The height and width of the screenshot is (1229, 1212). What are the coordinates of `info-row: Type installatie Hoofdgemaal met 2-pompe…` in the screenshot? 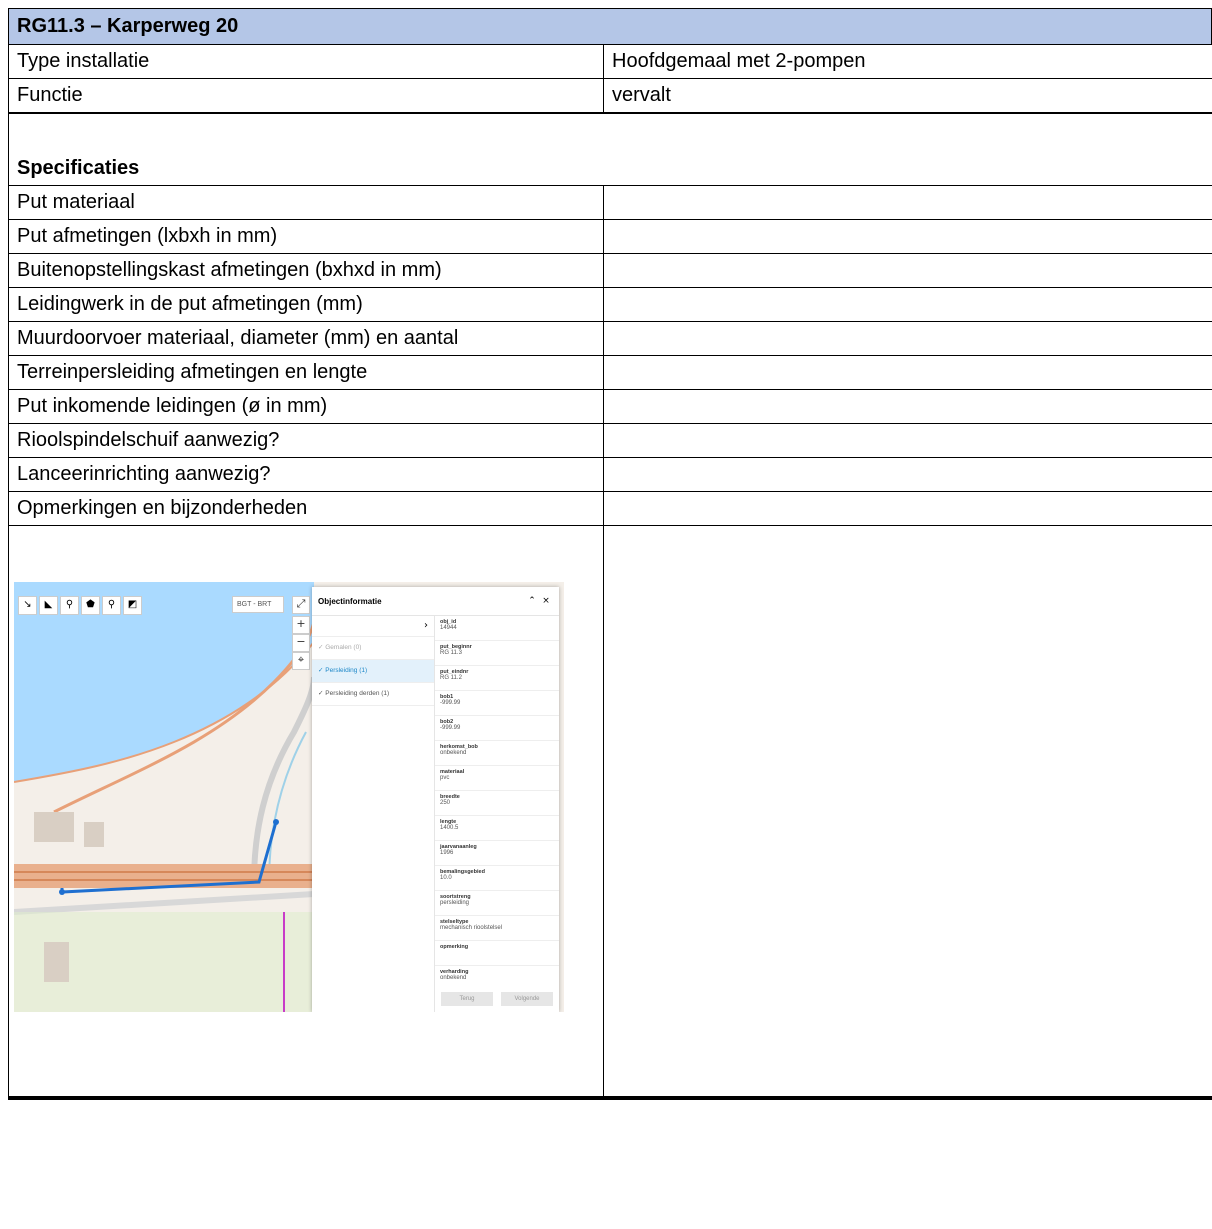 It's located at (610, 62).